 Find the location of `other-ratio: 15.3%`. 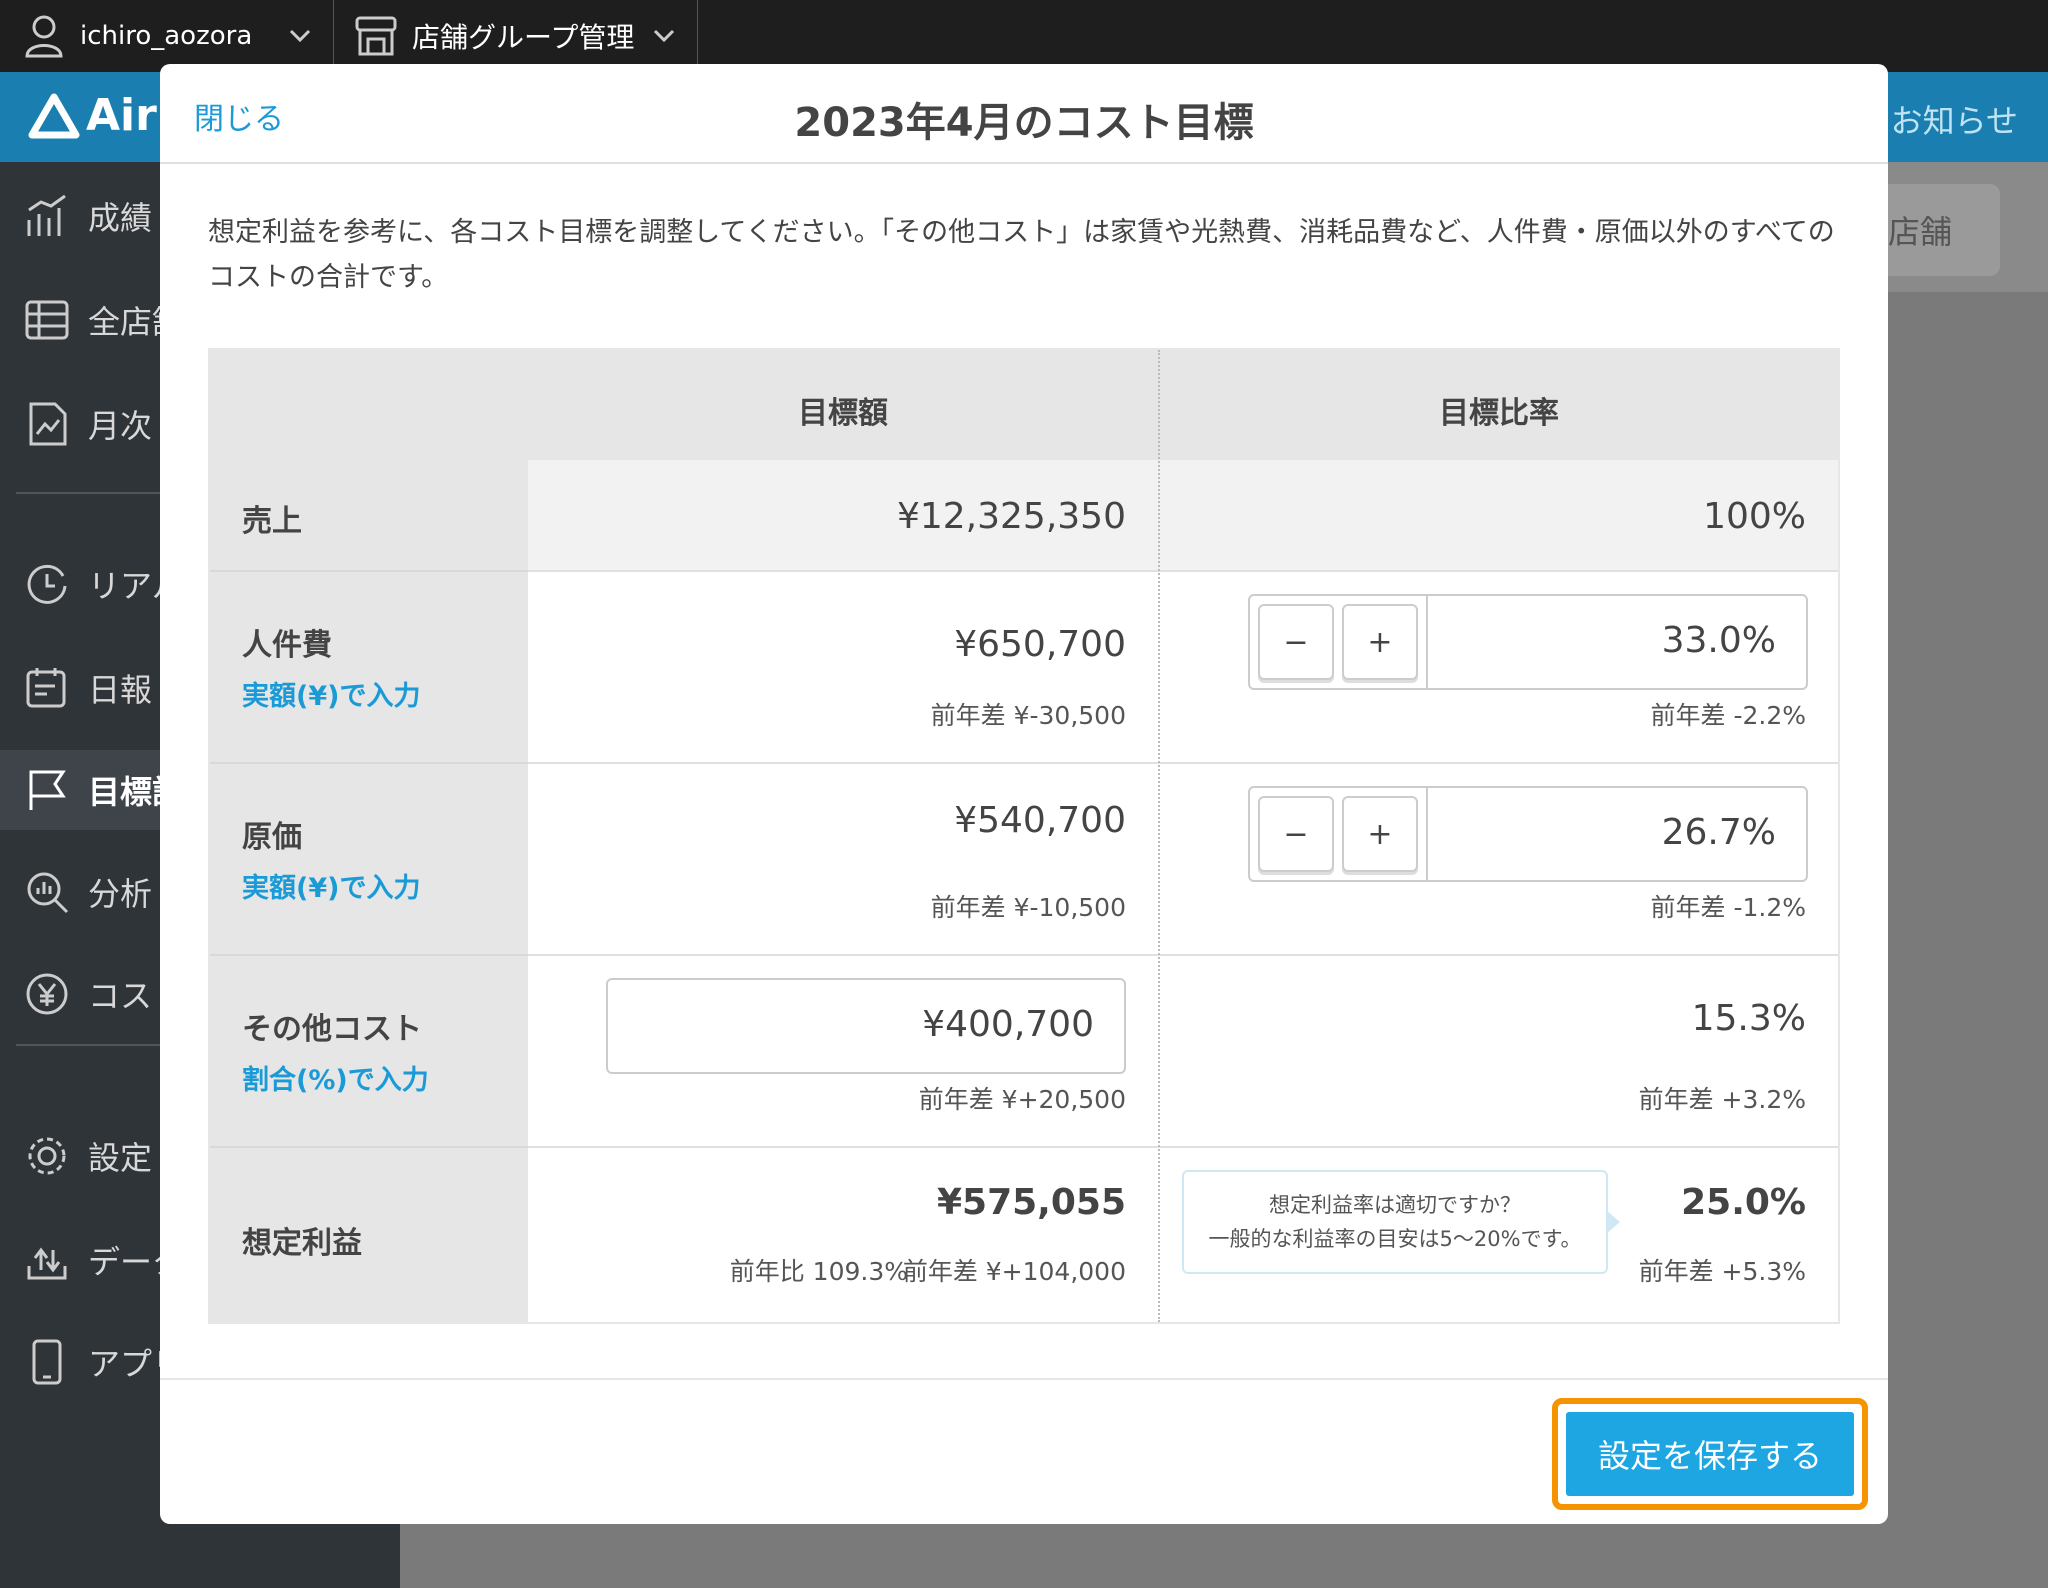

other-ratio: 15.3% is located at coordinates (1748, 1018).